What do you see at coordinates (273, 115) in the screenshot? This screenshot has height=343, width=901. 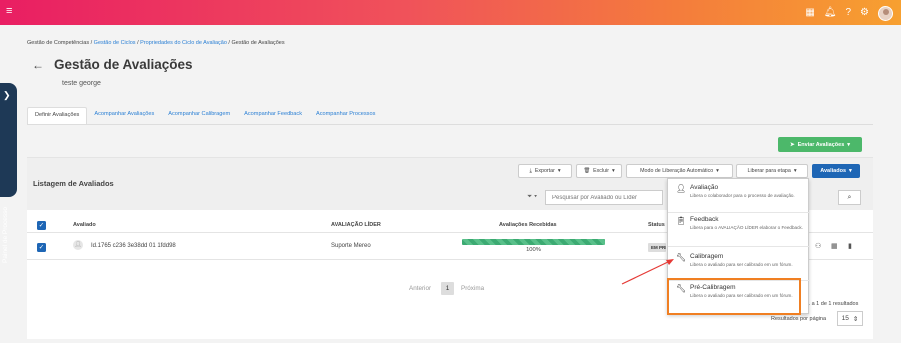 I see `tab-acompanhar-feedback: Acompanhar Feedback` at bounding box center [273, 115].